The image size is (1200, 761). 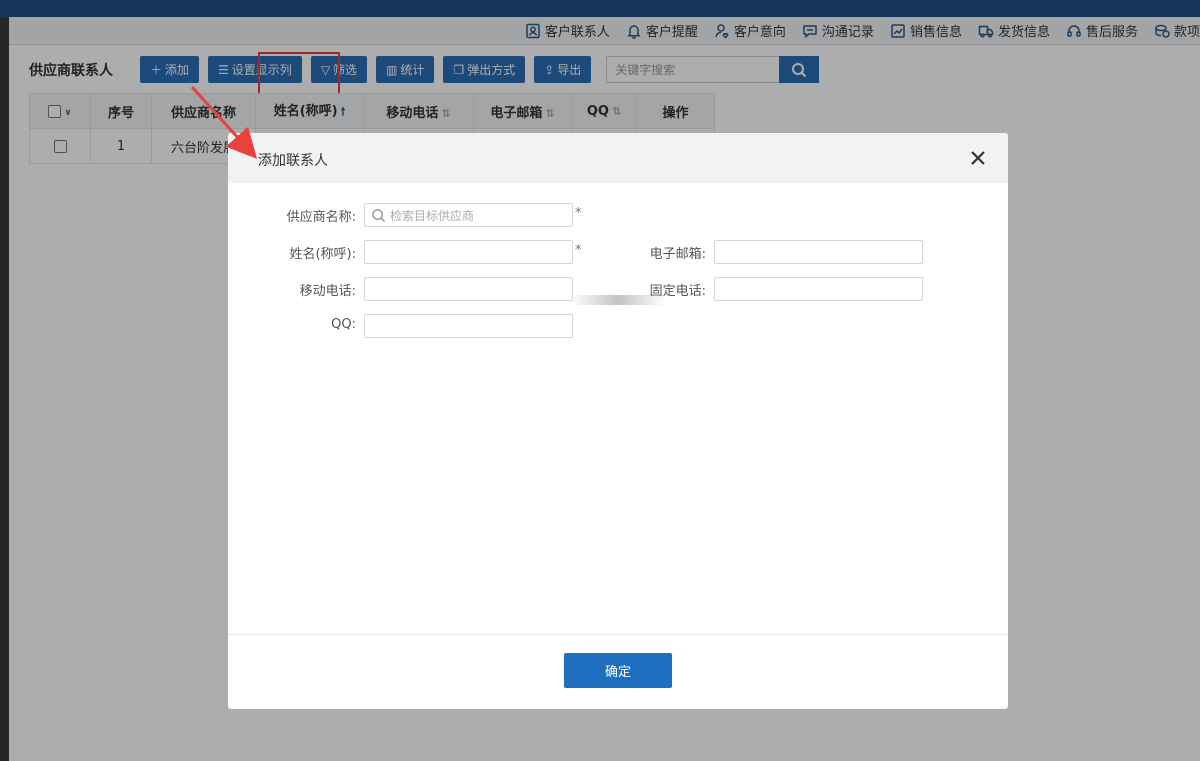 I want to click on dialog-footer: 确定, so click(x=618, y=671).